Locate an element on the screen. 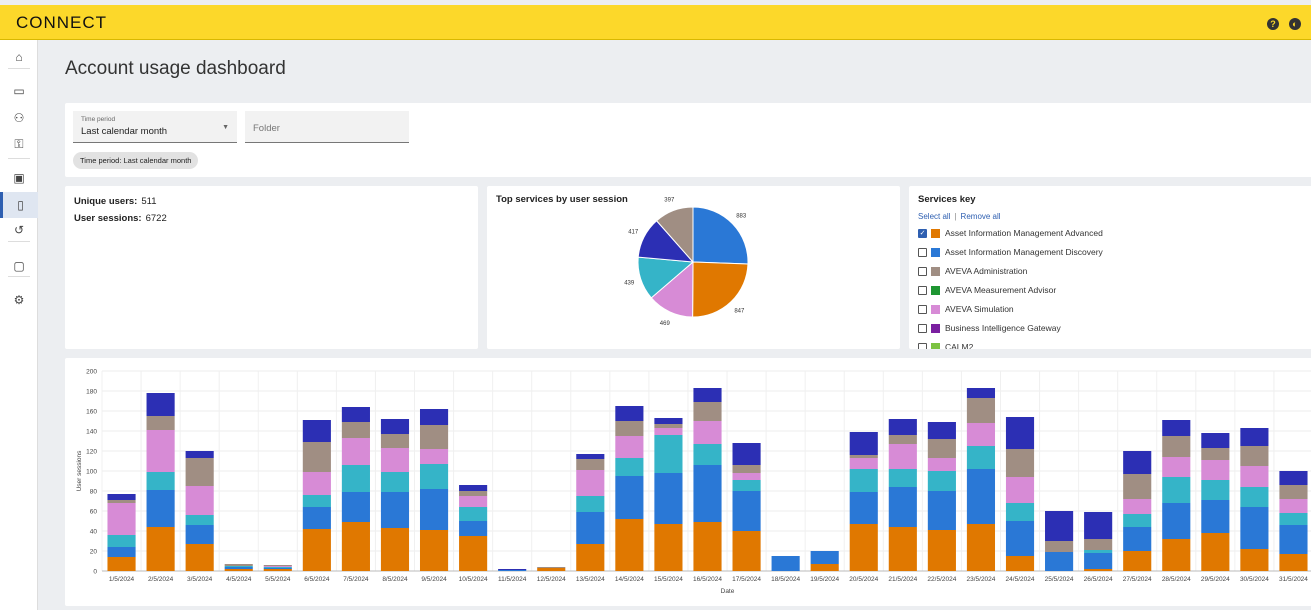  history-icon: ↺ is located at coordinates (19, 230).